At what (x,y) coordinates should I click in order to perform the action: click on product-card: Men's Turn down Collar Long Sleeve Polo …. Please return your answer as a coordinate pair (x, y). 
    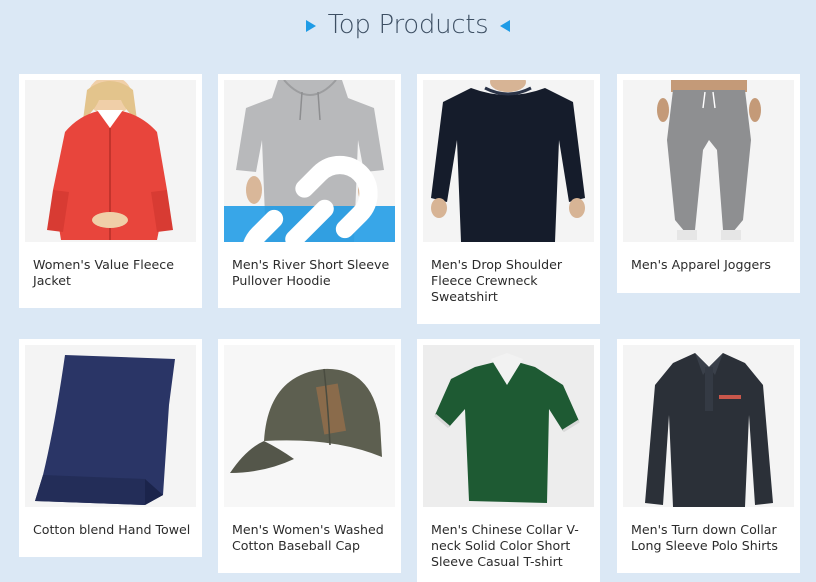
    Looking at the image, I should click on (708, 456).